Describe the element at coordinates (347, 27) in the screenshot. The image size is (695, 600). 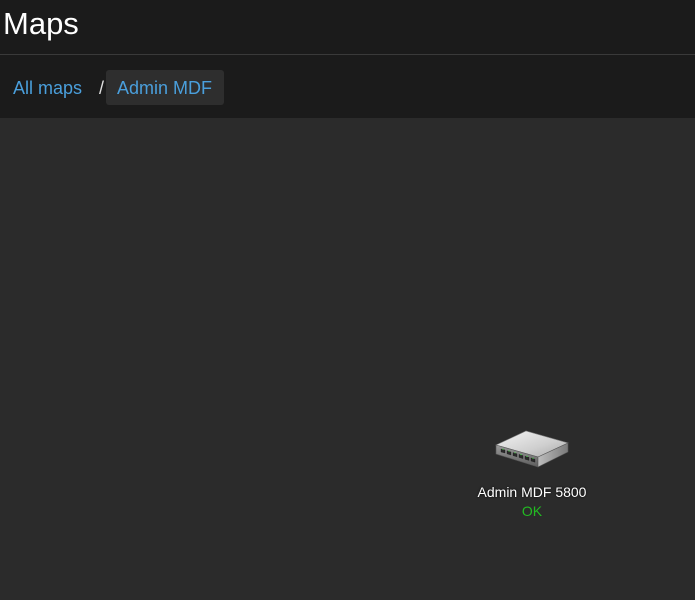
I see `page-header: Maps` at that location.